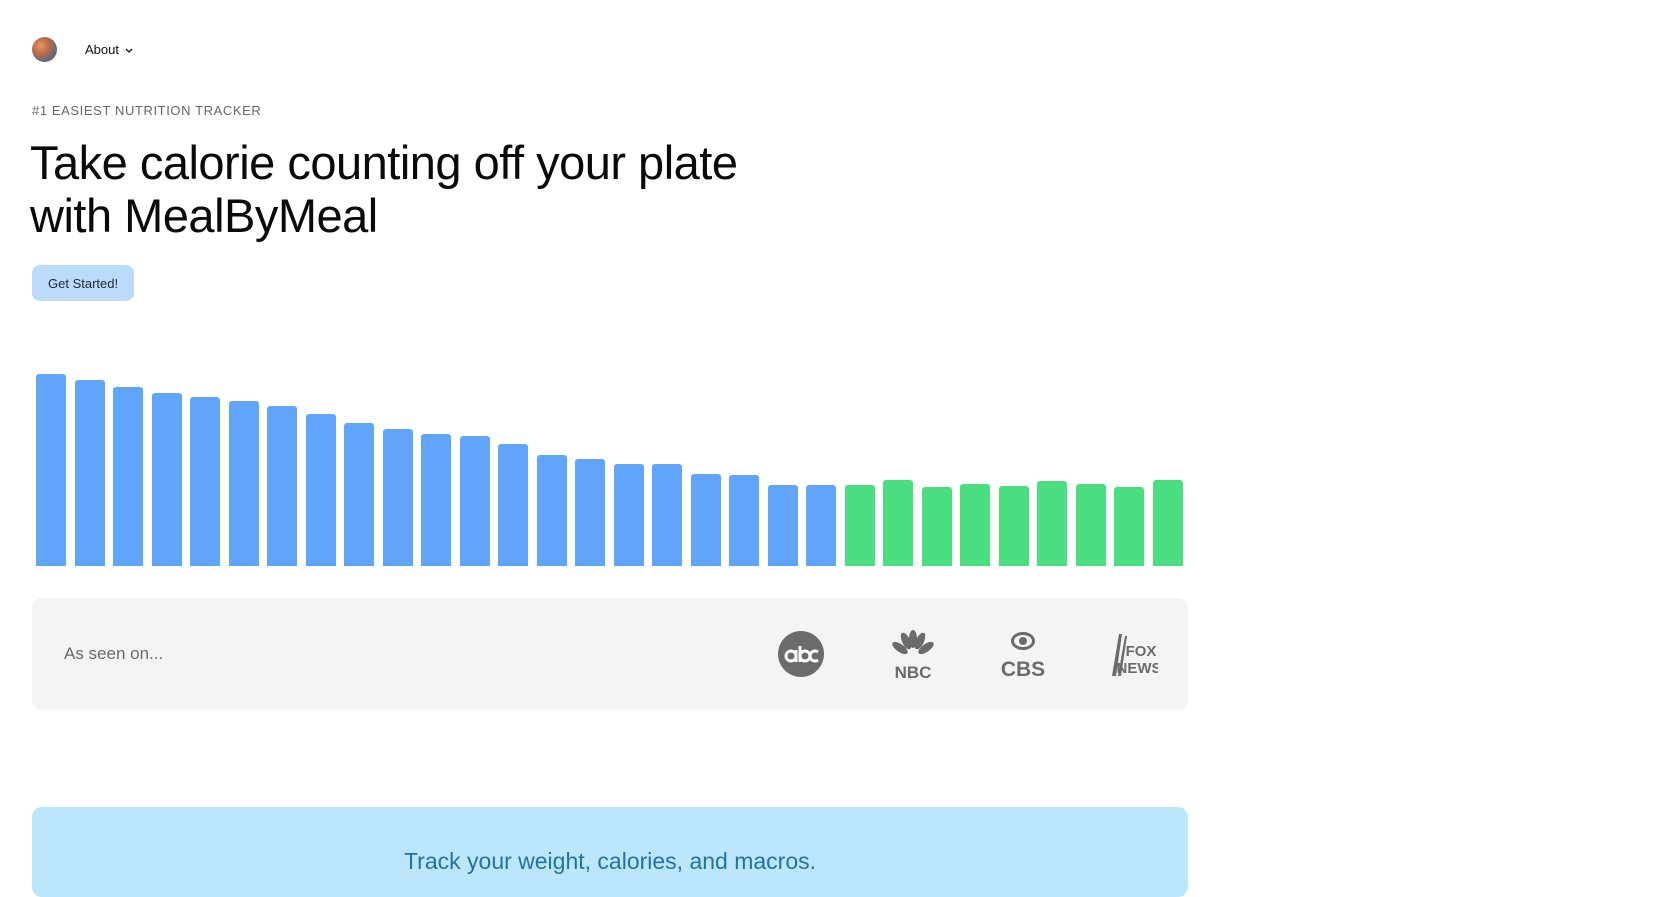 The height and width of the screenshot is (897, 1680). What do you see at coordinates (1141, 651) in the screenshot?
I see `svg-text: FOX` at bounding box center [1141, 651].